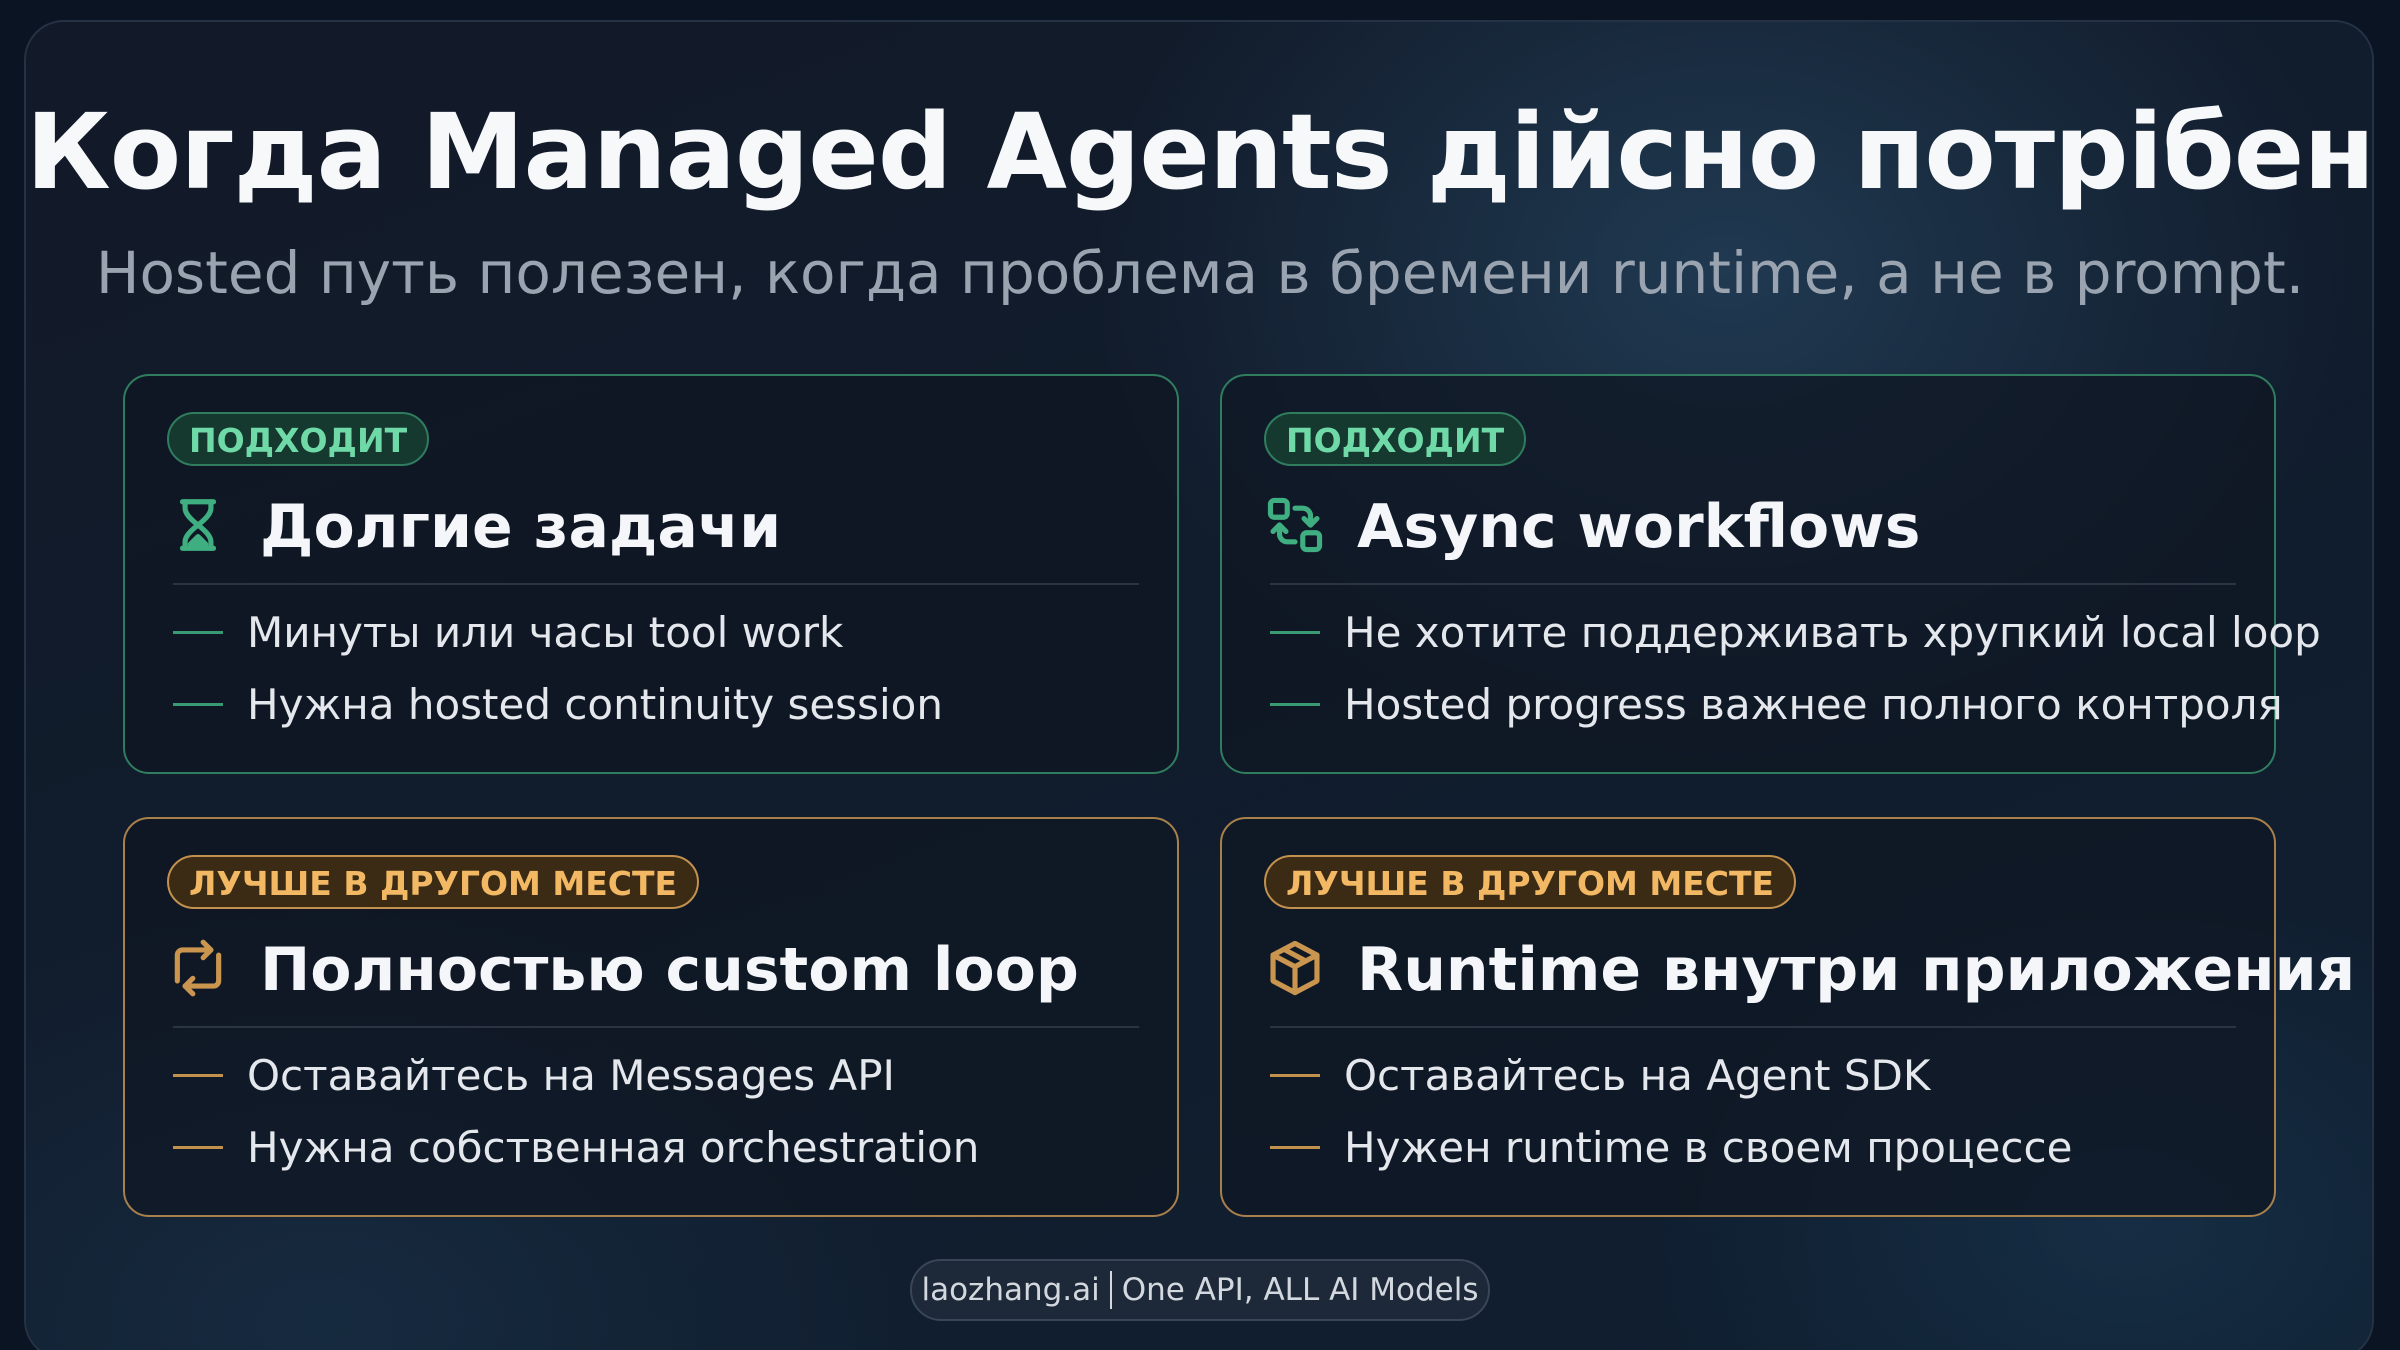  I want to click on card-title: Полностью custom loop, so click(669, 970).